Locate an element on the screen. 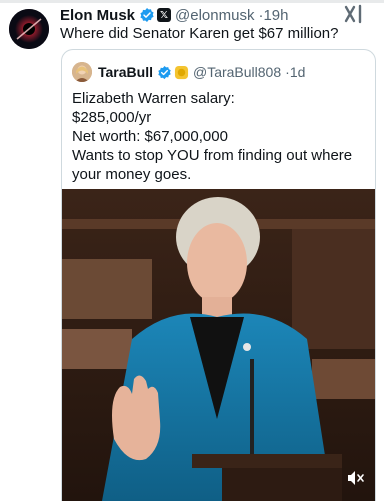  quoted-author-handle: @TaraBull808 is located at coordinates (237, 72).